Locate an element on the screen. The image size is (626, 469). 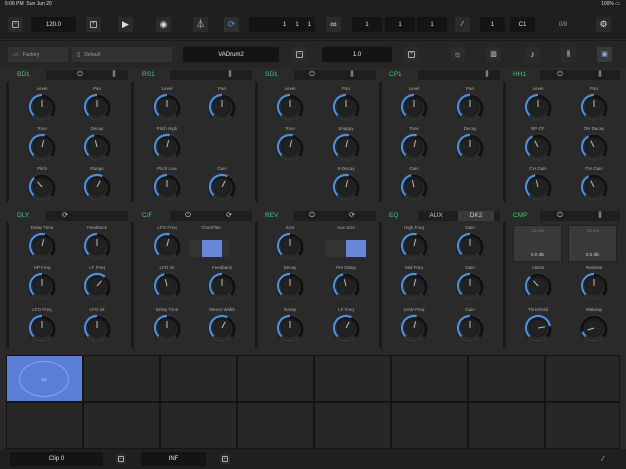
tempo-decrease-button: − is located at coordinates (15, 24).